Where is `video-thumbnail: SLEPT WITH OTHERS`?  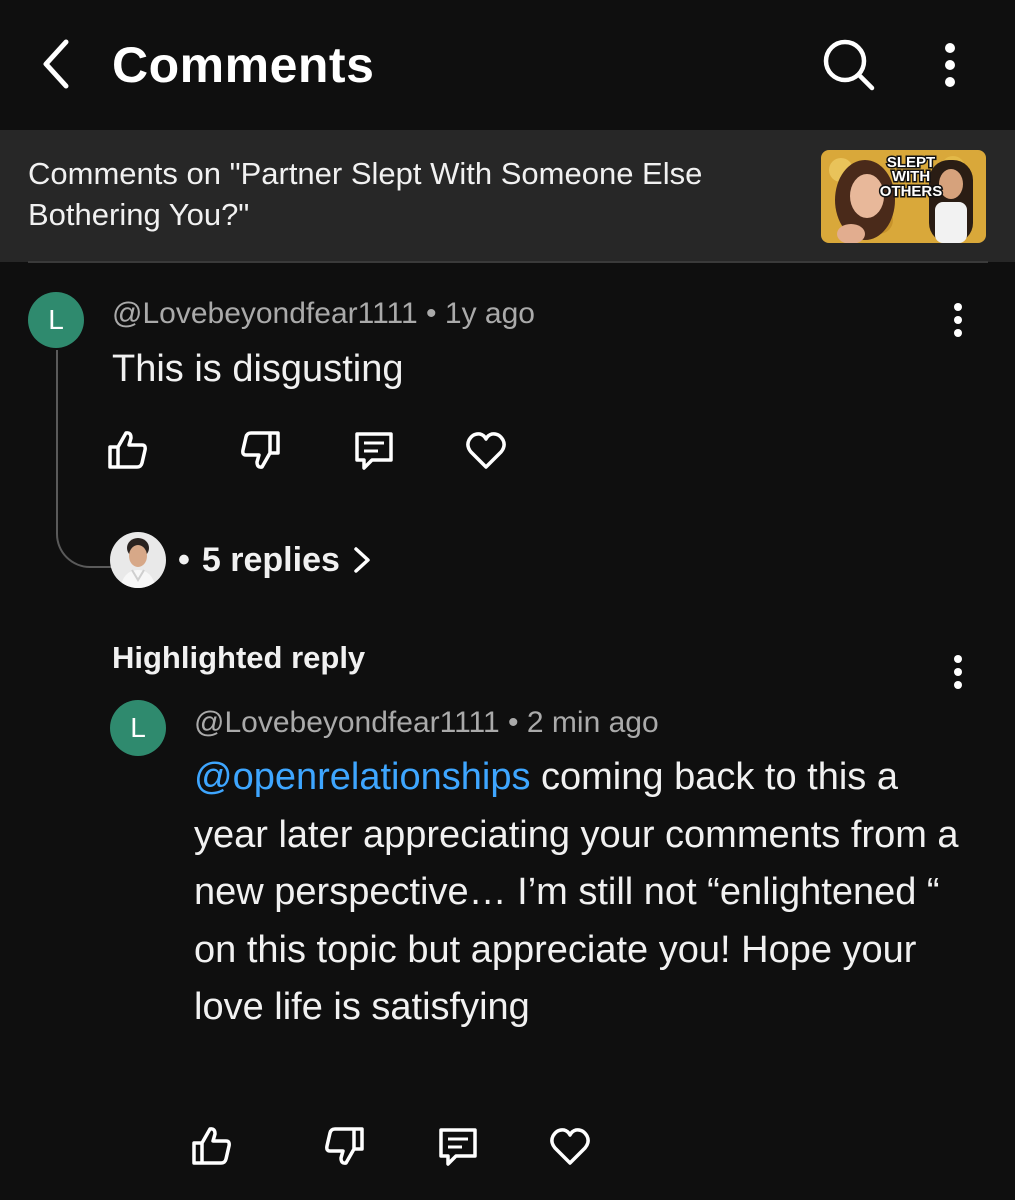
video-thumbnail: SLEPT WITH OTHERS is located at coordinates (903, 196).